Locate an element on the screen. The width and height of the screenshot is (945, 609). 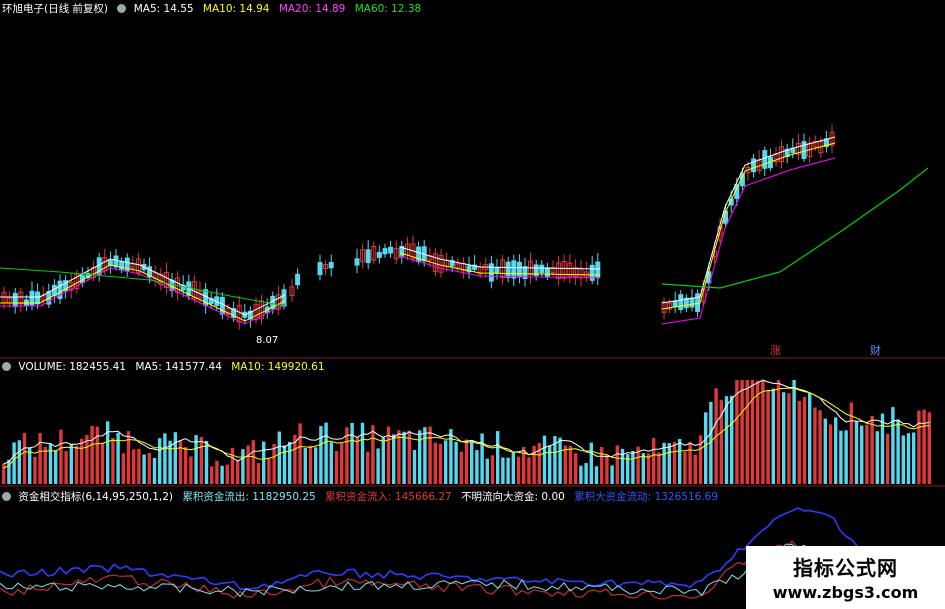
unclear-label: 不明流向大资金: 0.00 is located at coordinates (513, 497).